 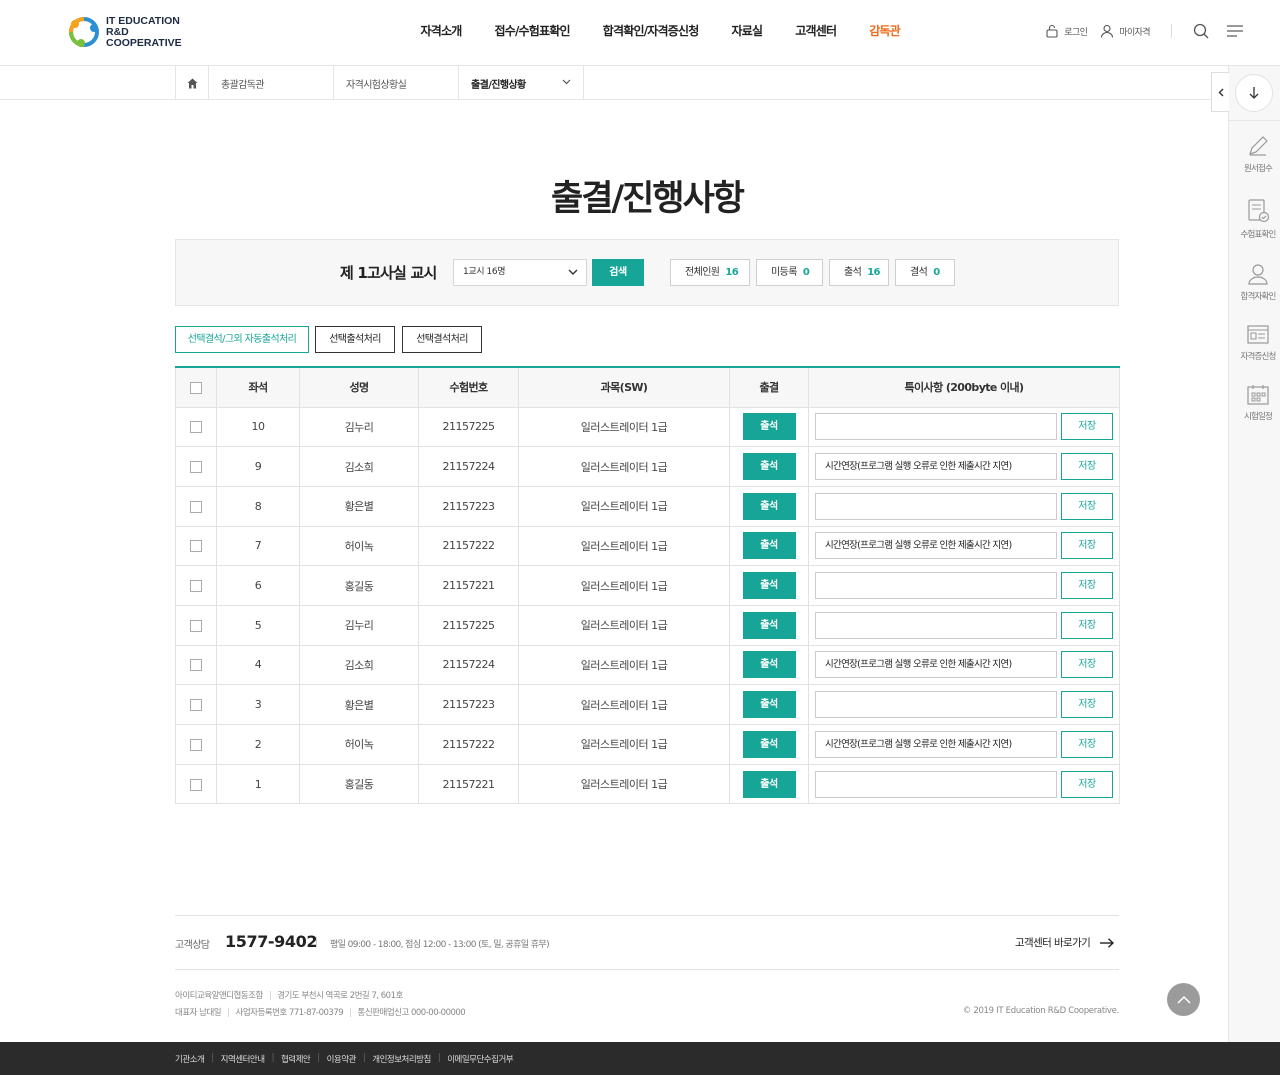 What do you see at coordinates (355, 339) in the screenshot?
I see `mark-present-button: 선택출석처리` at bounding box center [355, 339].